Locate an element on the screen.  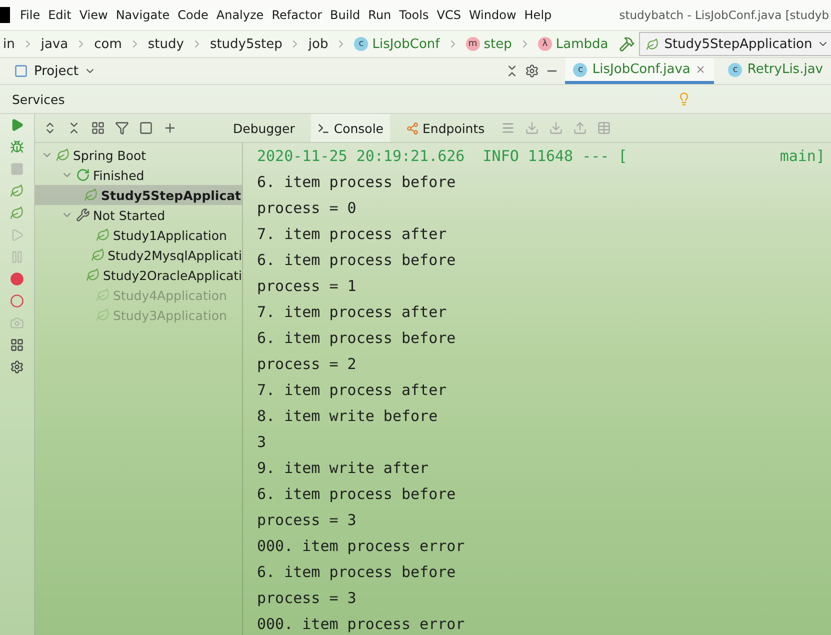
tool-tab: Console is located at coordinates (350, 128).